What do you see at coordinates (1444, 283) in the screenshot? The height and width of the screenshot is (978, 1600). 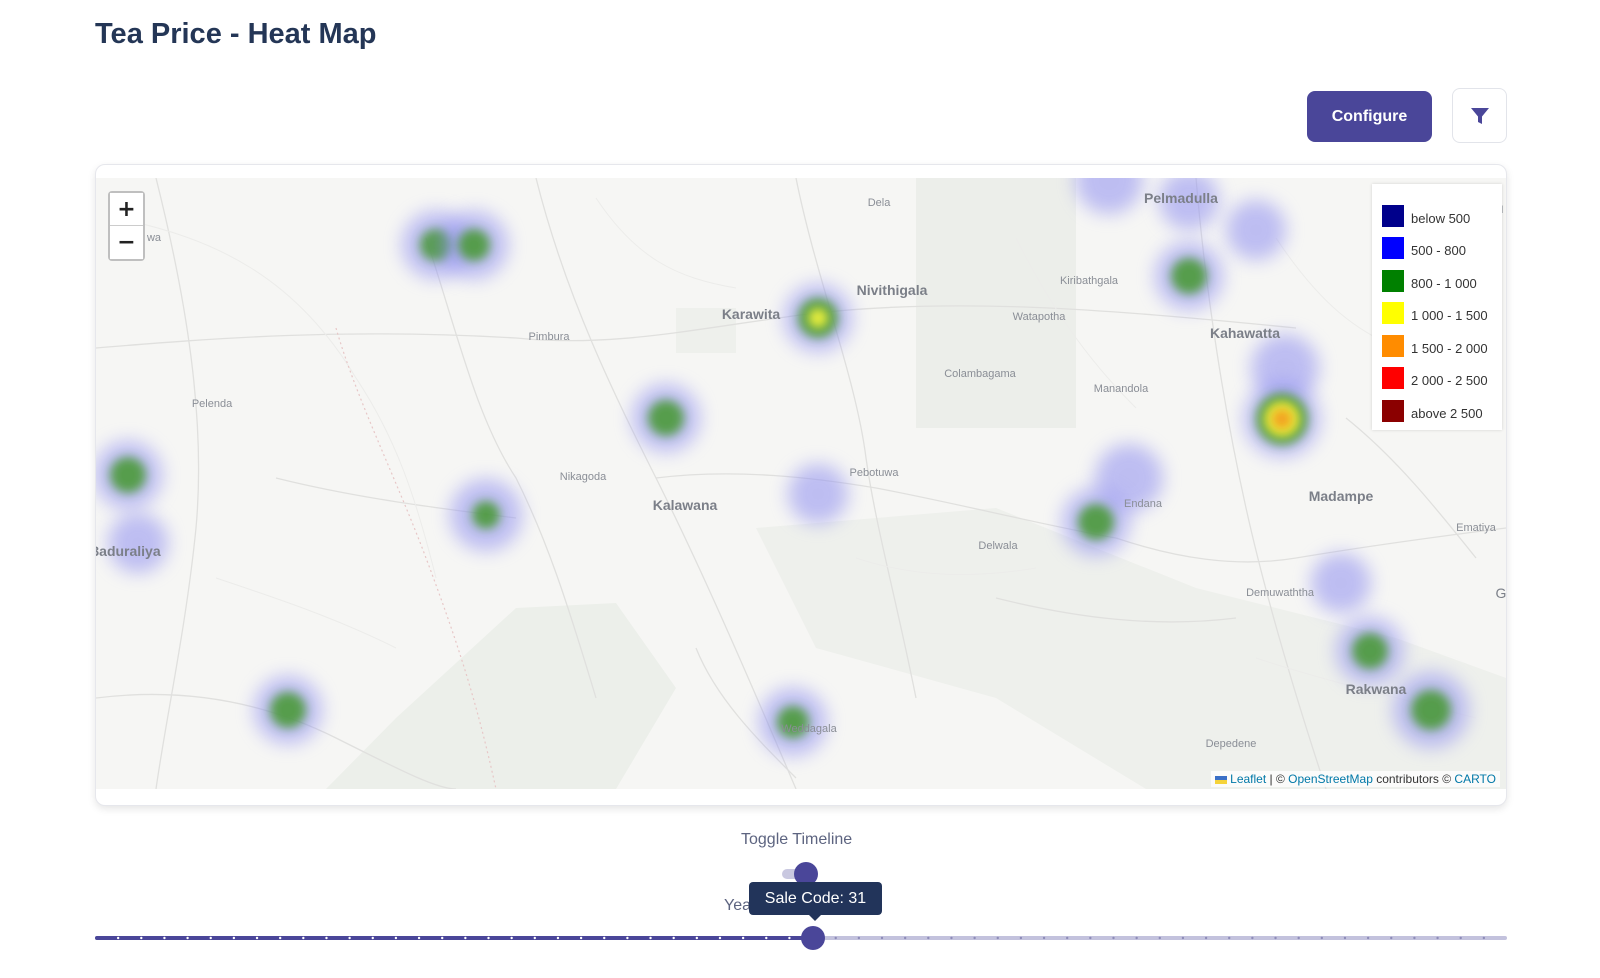 I see `legend-label: 800 - 1 000` at bounding box center [1444, 283].